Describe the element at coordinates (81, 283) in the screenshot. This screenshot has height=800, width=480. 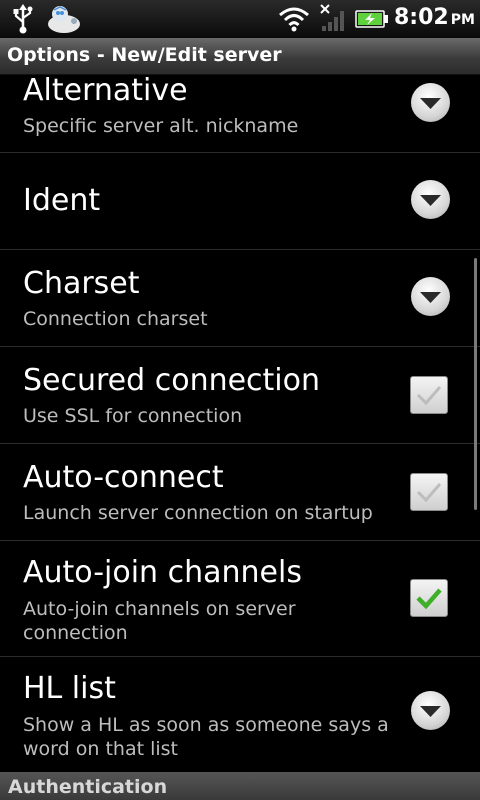
I see `pref-title: Charset` at that location.